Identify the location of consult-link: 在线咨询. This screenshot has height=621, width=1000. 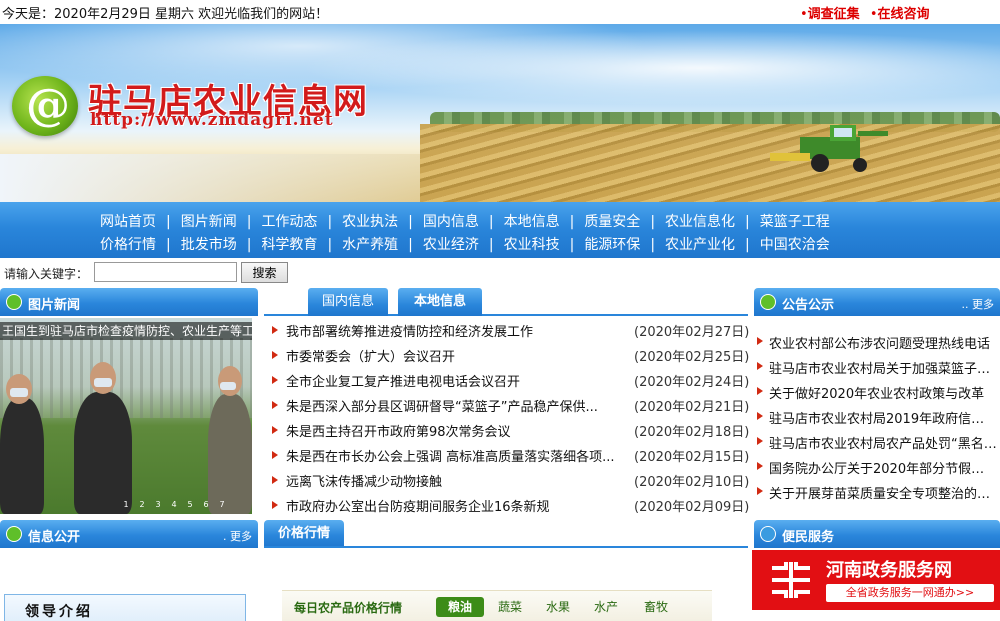
(904, 14).